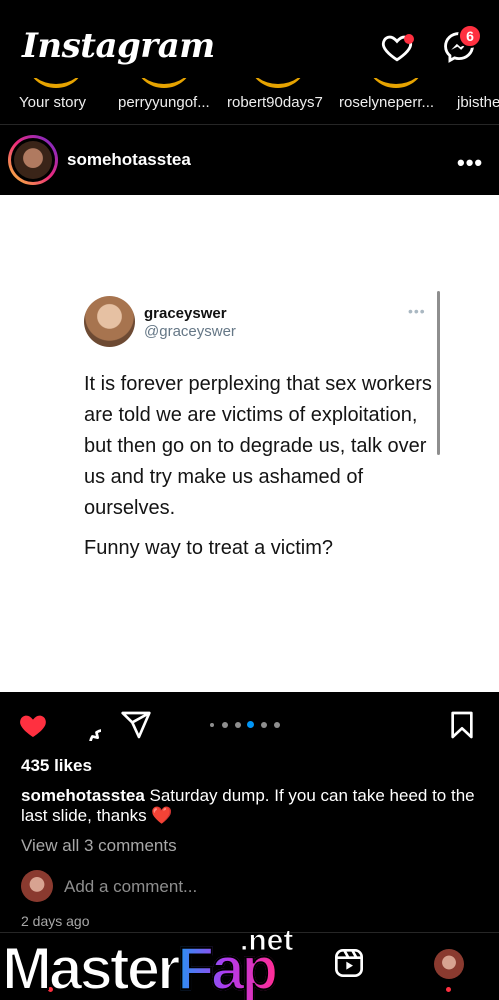 The width and height of the screenshot is (499, 1000). I want to click on app-header: Instagram 6, so click(249, 43).